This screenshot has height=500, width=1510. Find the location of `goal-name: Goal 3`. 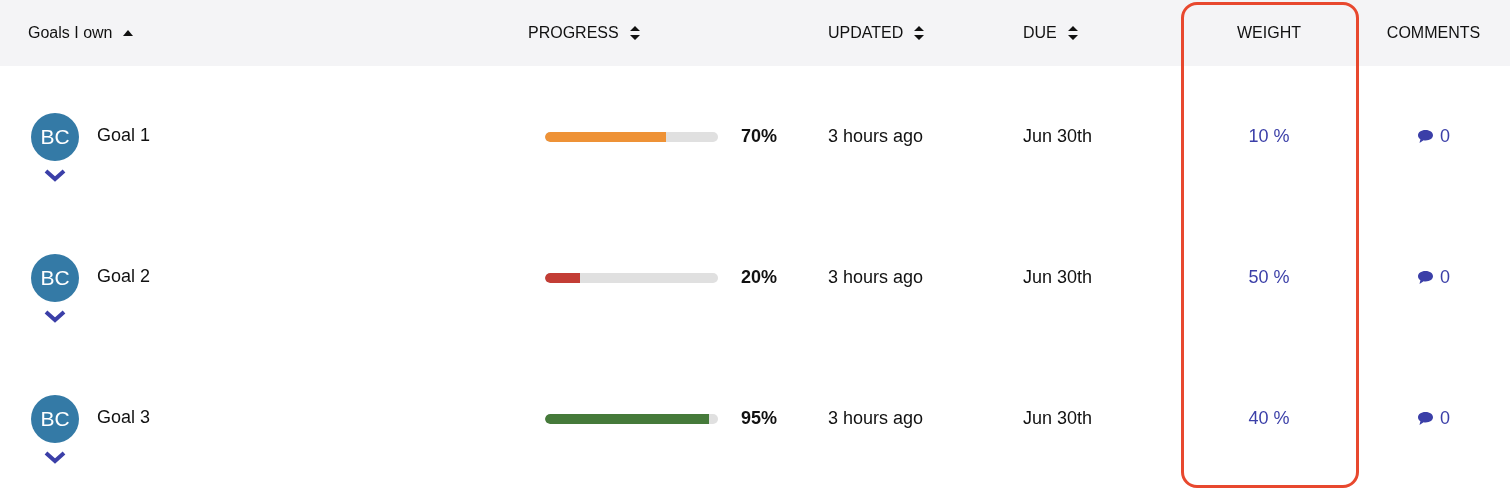

goal-name: Goal 3 is located at coordinates (124, 417).